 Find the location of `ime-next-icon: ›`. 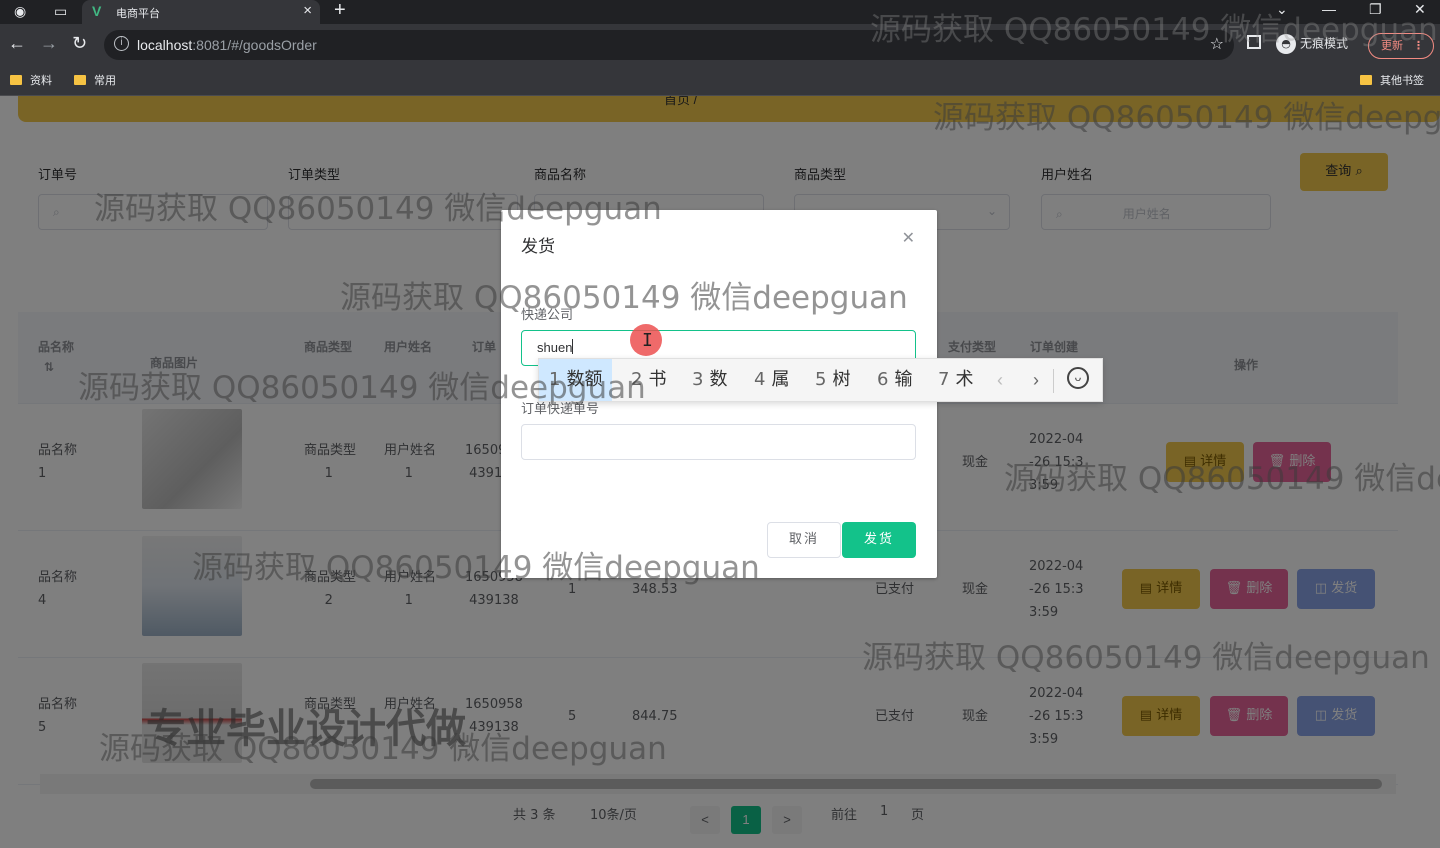

ime-next-icon: › is located at coordinates (1036, 380).